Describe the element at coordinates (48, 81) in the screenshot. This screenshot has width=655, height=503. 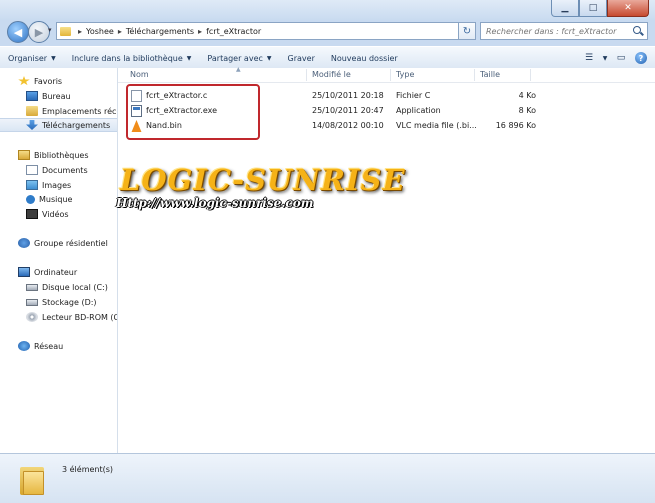
I see `nav-label: Favoris` at that location.